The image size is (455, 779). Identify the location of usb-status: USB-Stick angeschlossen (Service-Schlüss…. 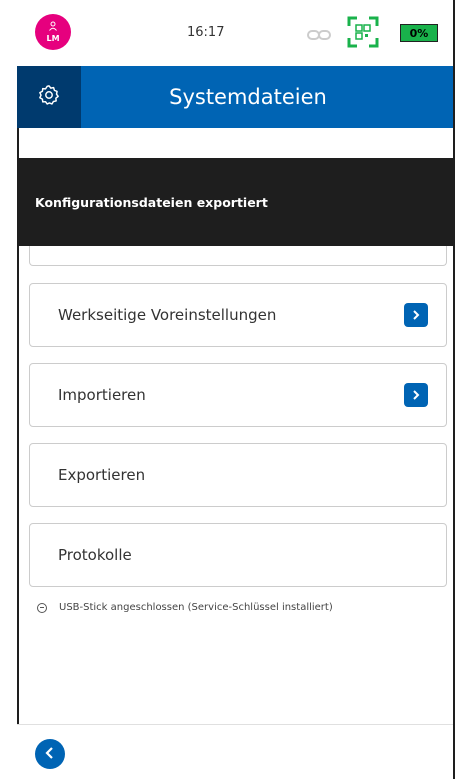
(185, 607).